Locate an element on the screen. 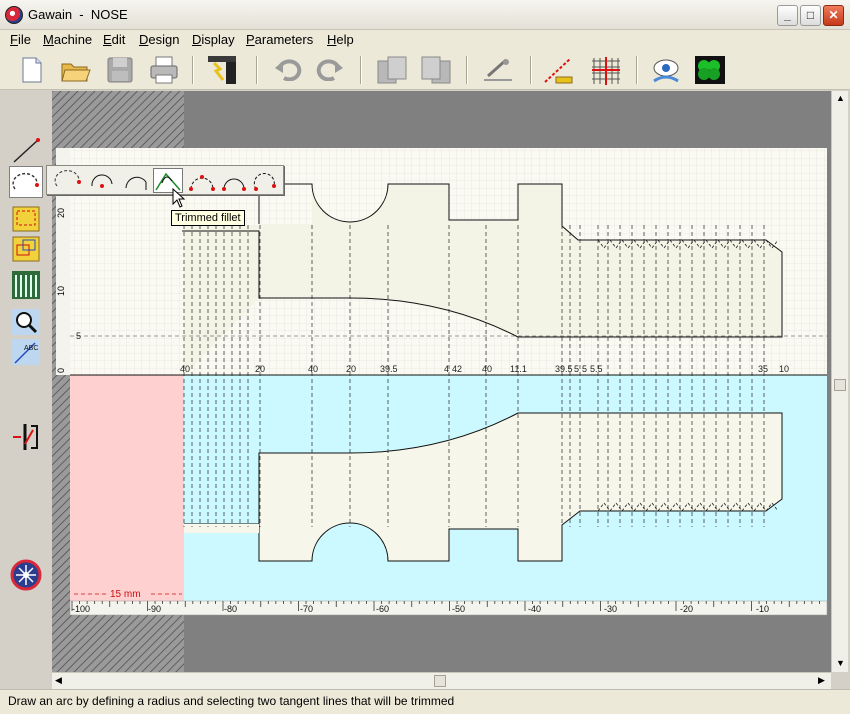 The height and width of the screenshot is (714, 850). svg-text: ABC is located at coordinates (31, 348).